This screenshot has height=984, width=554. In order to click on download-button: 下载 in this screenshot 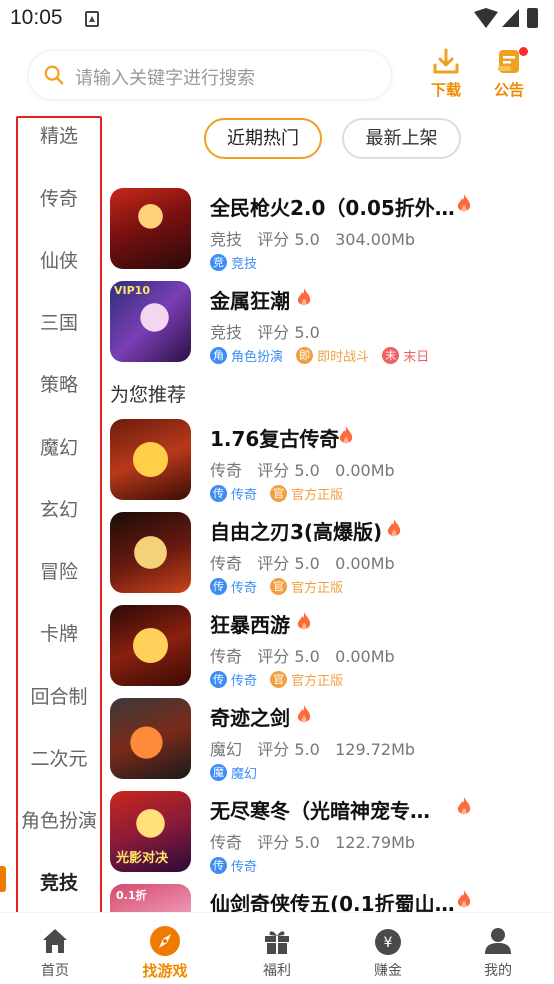, I will do `click(446, 73)`.